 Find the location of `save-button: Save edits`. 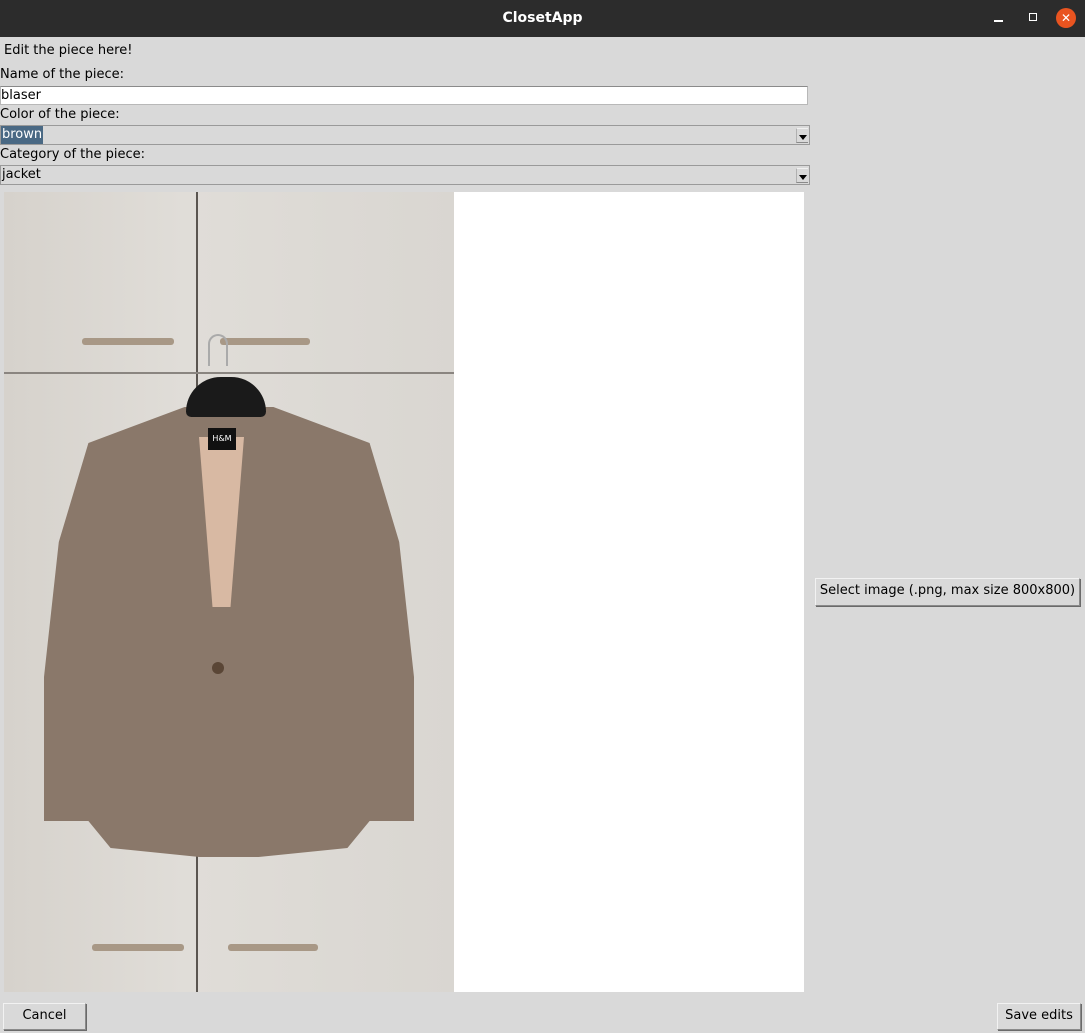

save-button: Save edits is located at coordinates (1039, 1016).